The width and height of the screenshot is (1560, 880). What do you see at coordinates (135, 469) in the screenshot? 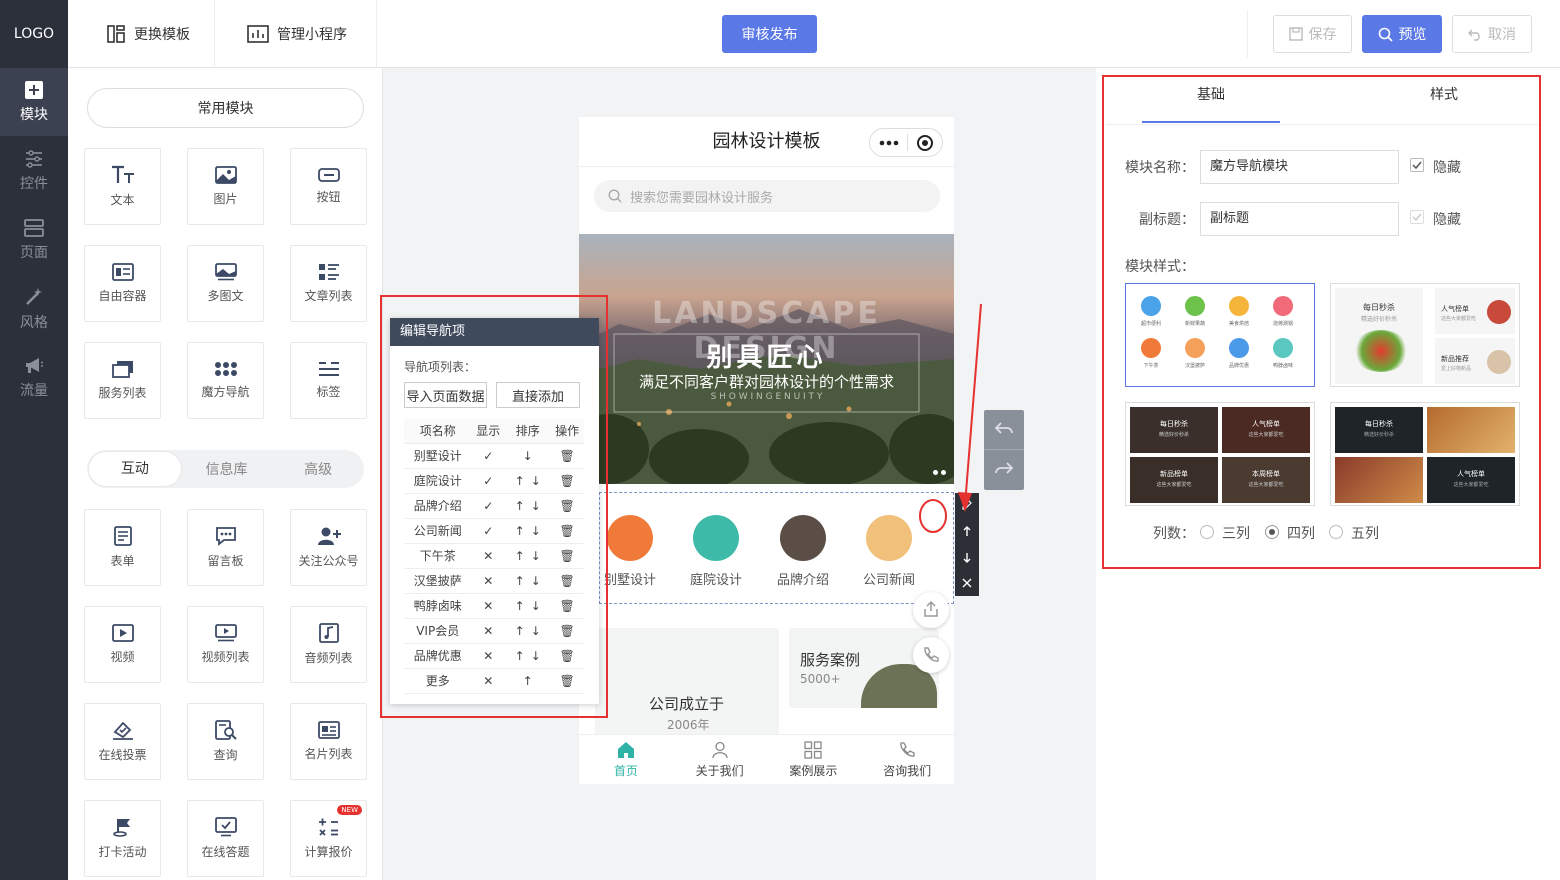
I see `tab-interactive: 互动` at bounding box center [135, 469].